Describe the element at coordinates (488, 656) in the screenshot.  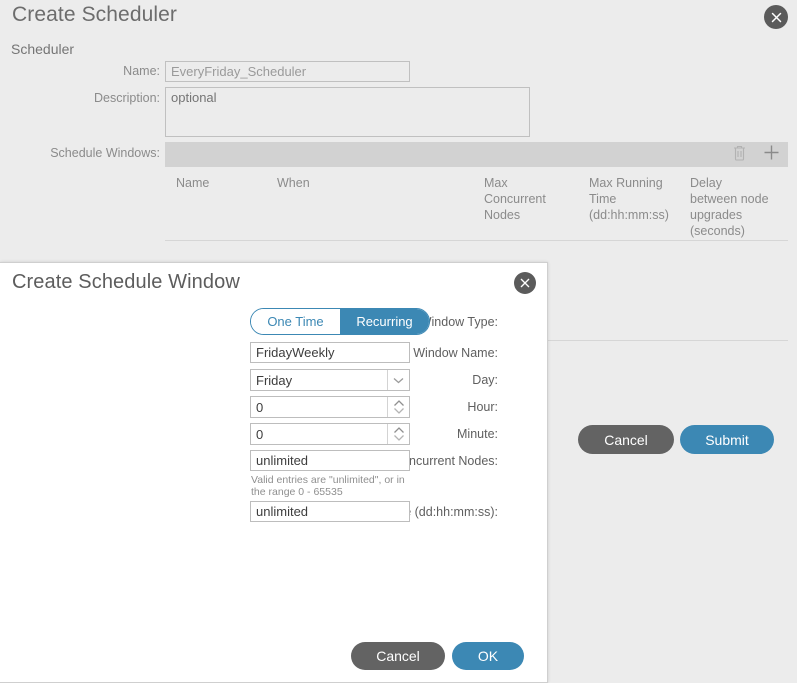
I see `modal-ok-button: OK` at that location.